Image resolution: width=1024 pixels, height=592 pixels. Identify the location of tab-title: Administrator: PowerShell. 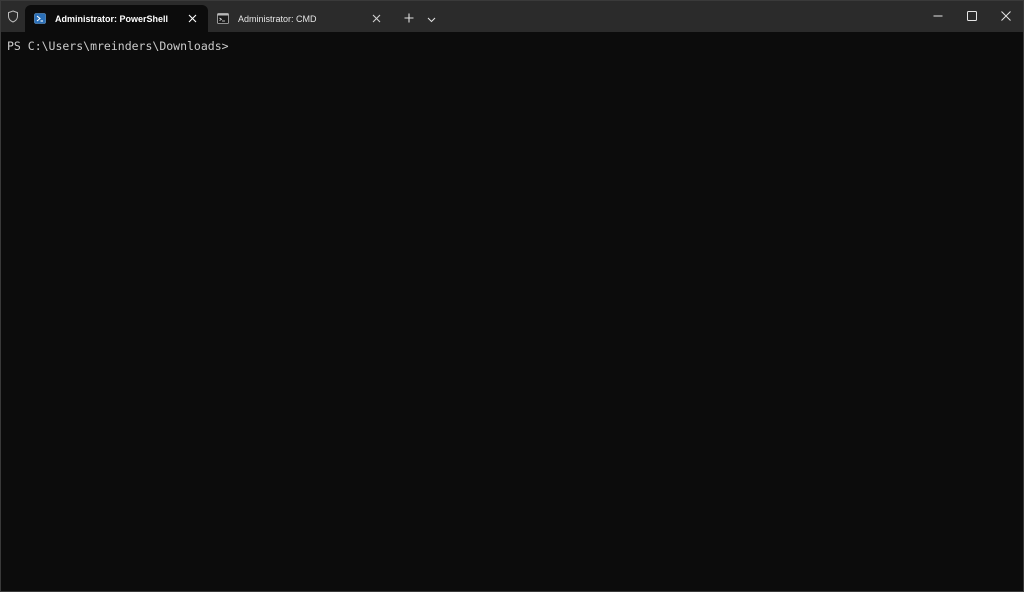
(112, 18).